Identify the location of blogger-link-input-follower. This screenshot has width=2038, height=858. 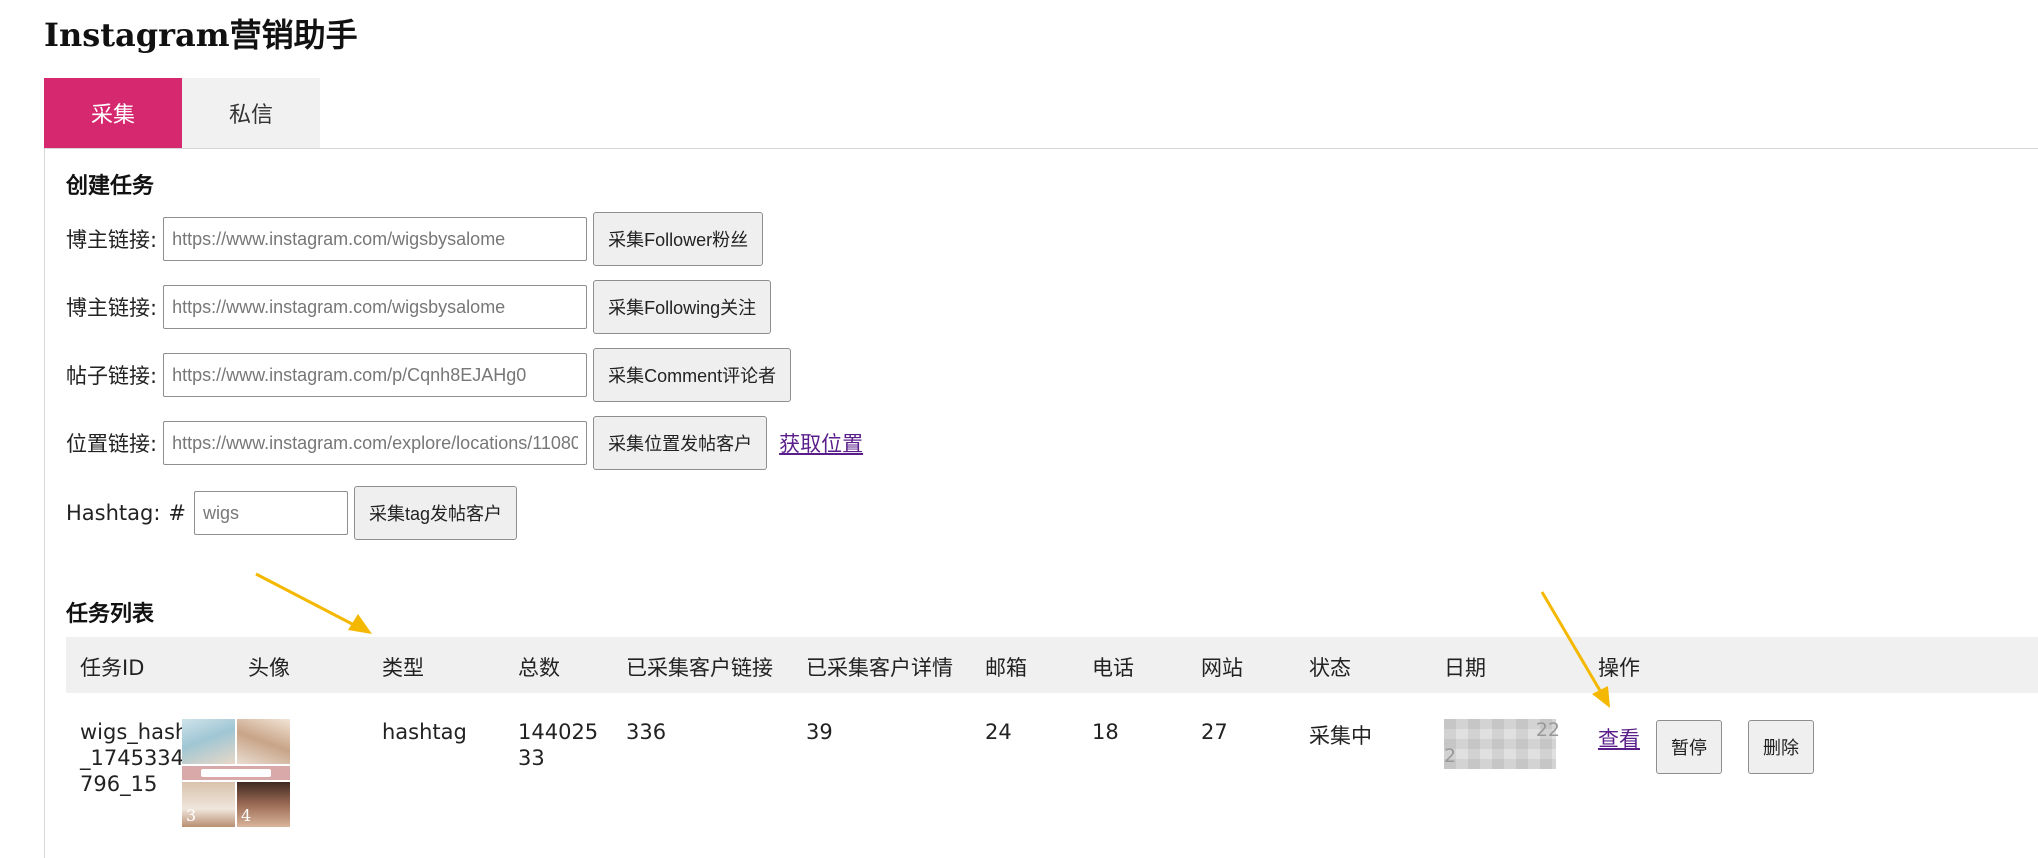
(375, 239).